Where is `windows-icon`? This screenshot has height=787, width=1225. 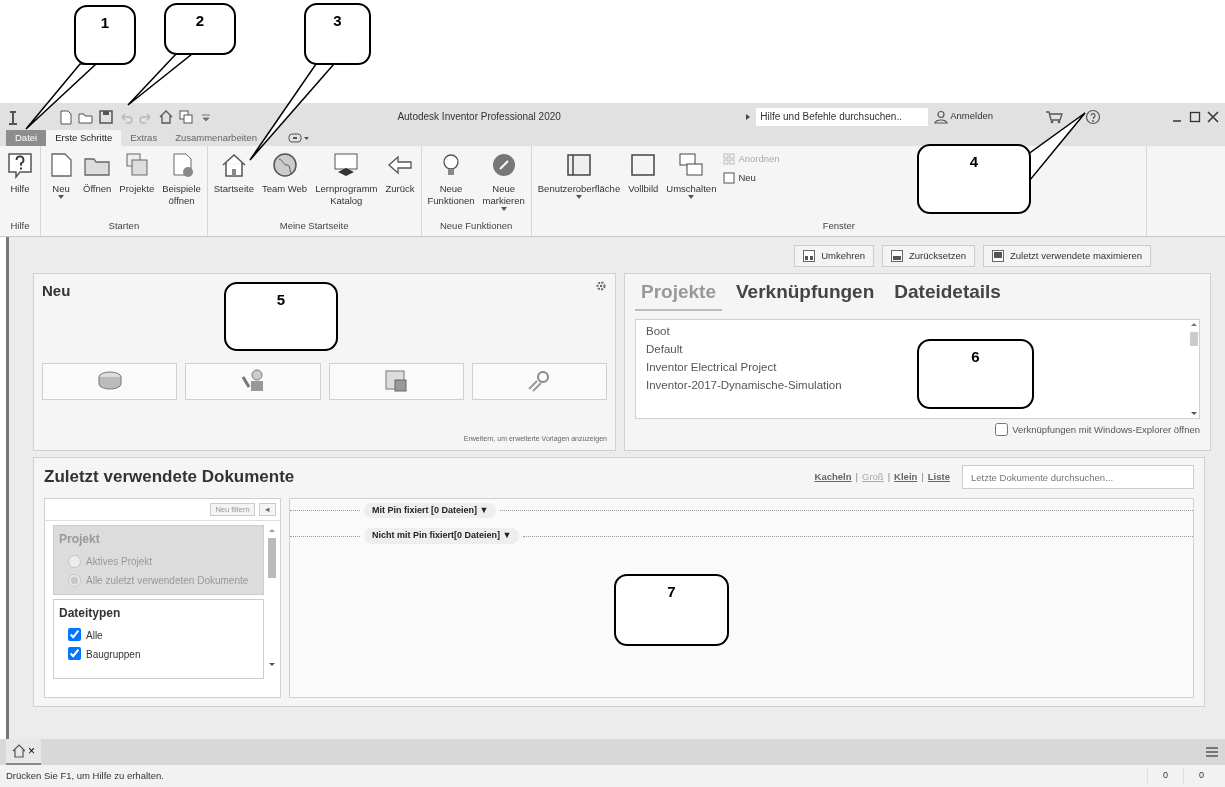 windows-icon is located at coordinates (691, 165).